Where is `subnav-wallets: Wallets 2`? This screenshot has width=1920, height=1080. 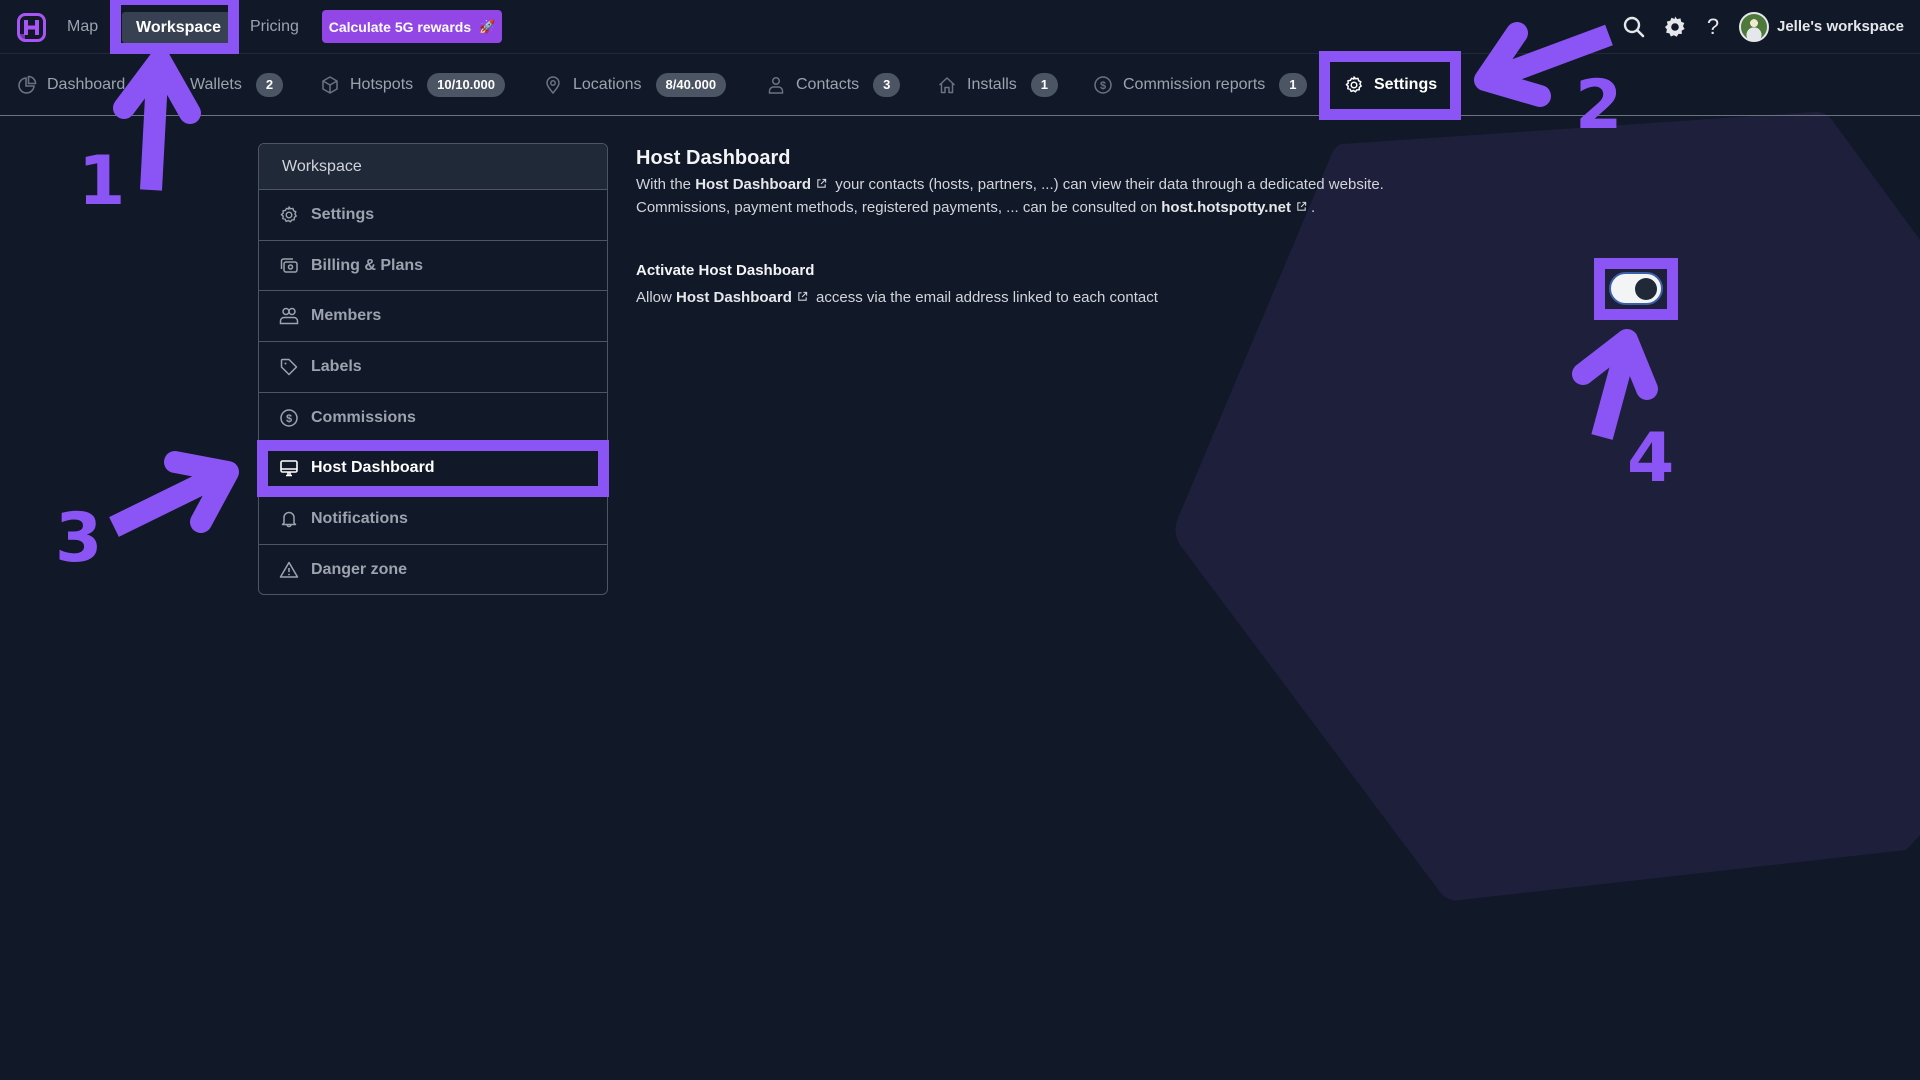
subnav-wallets: Wallets 2 is located at coordinates (237, 84).